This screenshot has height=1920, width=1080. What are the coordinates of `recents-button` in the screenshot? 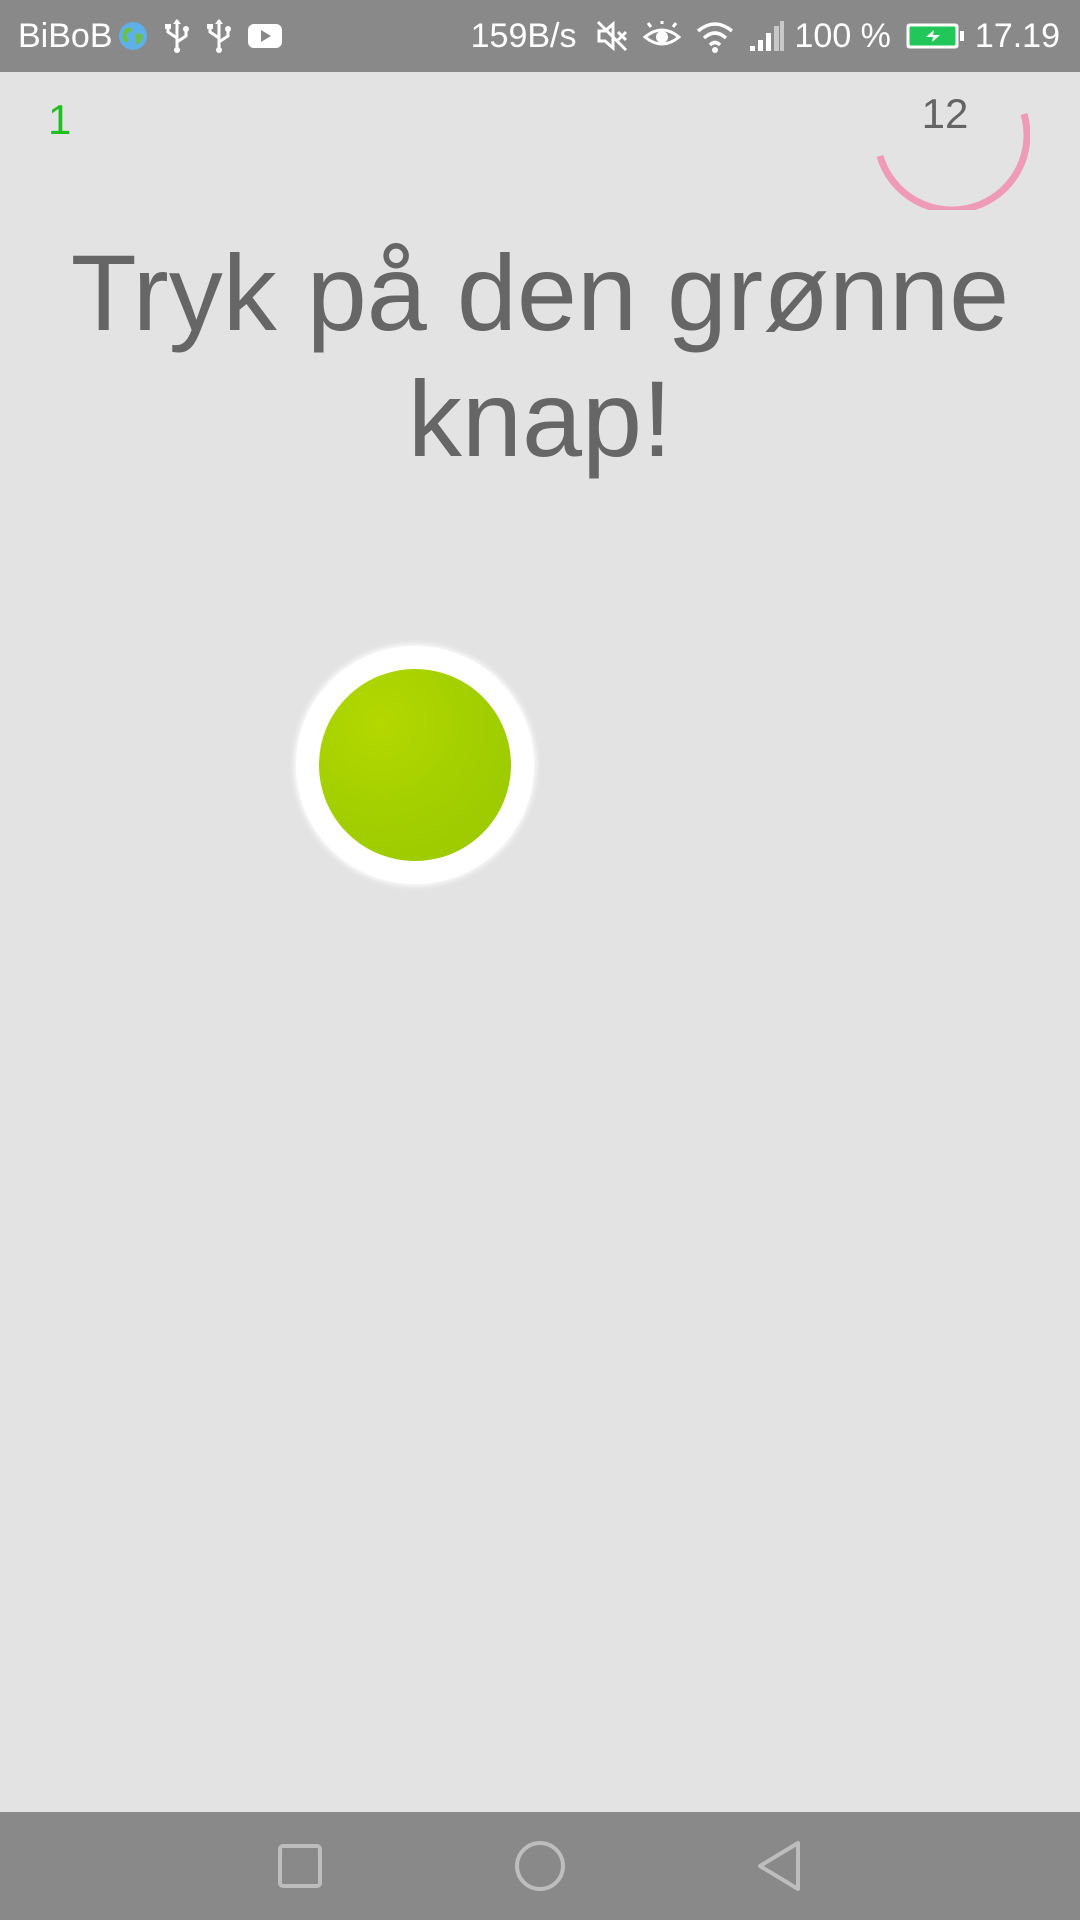 It's located at (300, 1866).